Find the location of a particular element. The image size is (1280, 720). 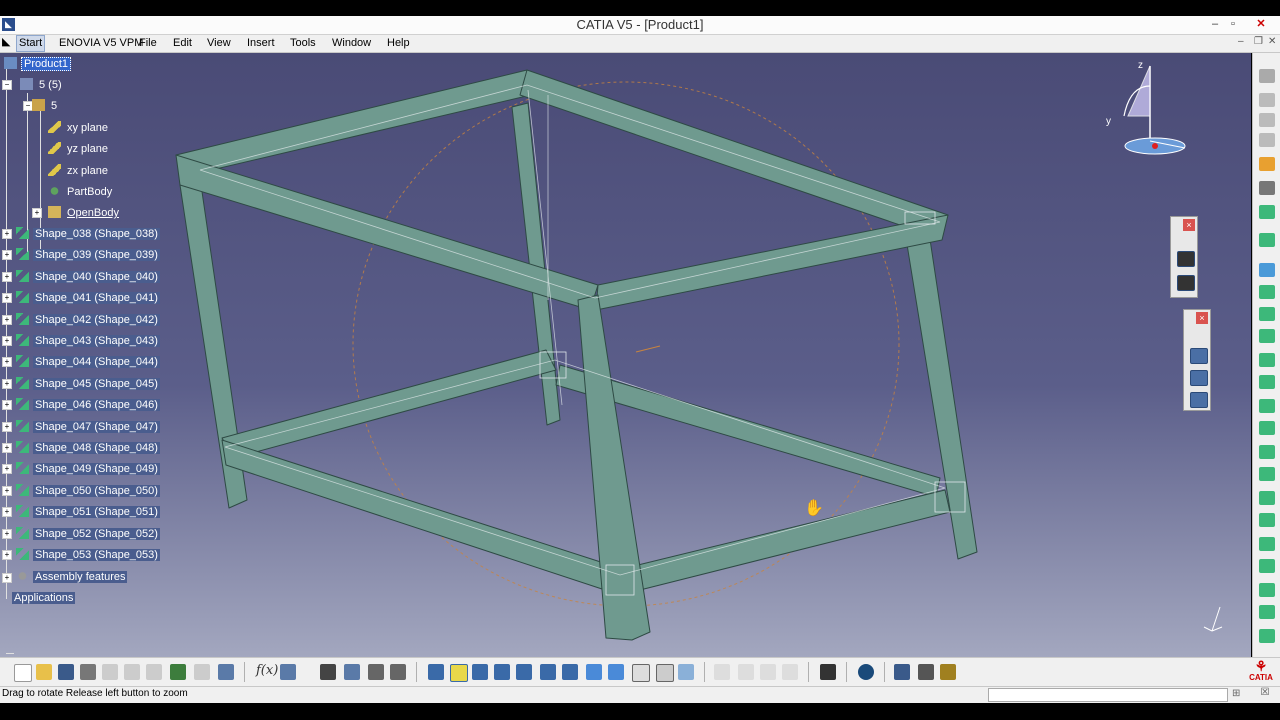

tree-node-zx-plane: zx plane is located at coordinates (79, 171).